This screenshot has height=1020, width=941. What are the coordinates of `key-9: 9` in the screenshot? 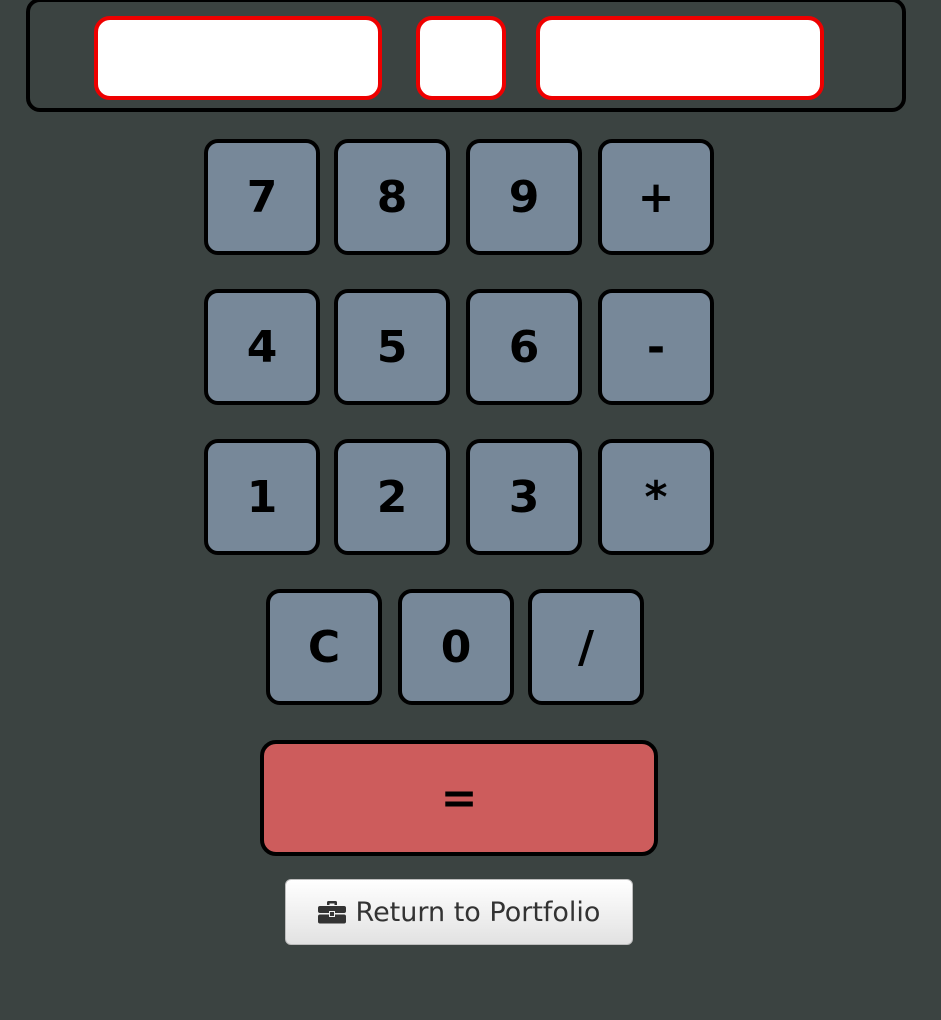 It's located at (524, 197).